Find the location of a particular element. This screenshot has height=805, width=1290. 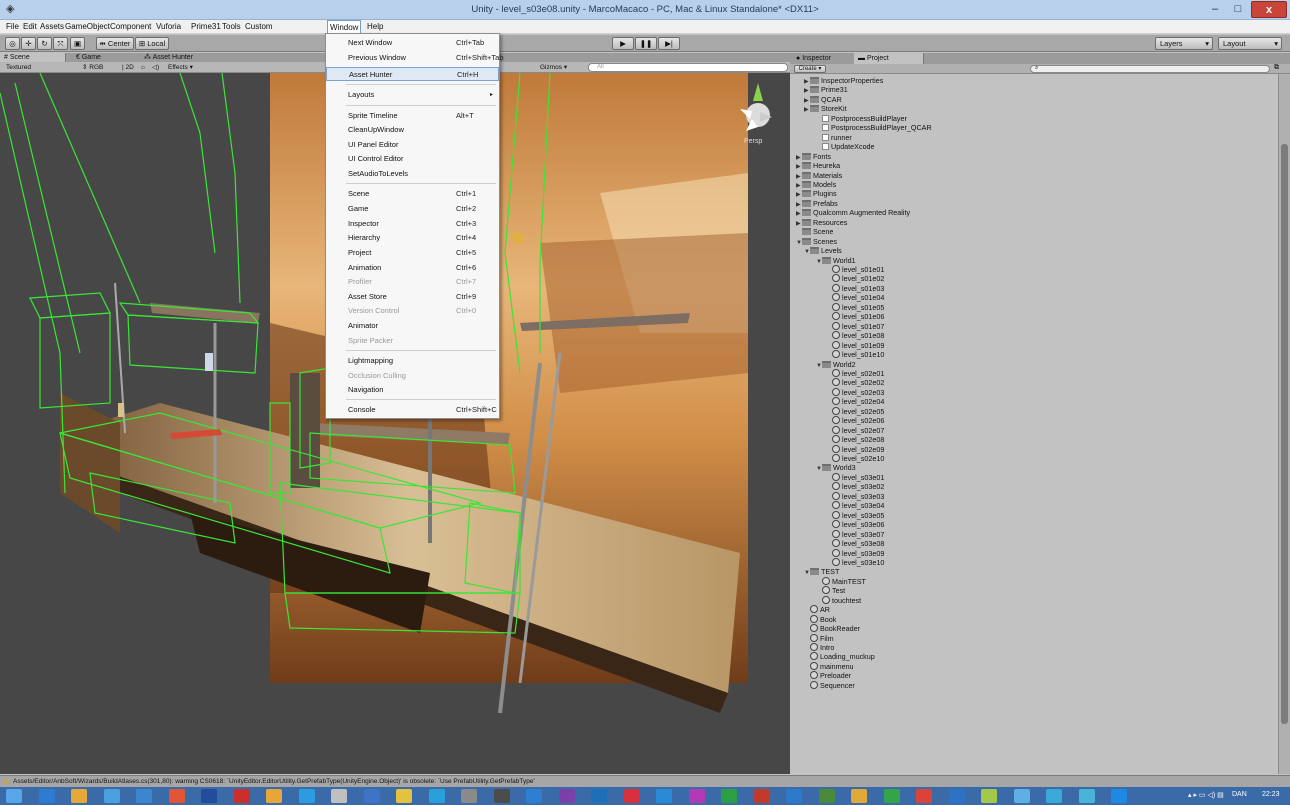

filter-icon: ⧉ is located at coordinates (1276, 68).